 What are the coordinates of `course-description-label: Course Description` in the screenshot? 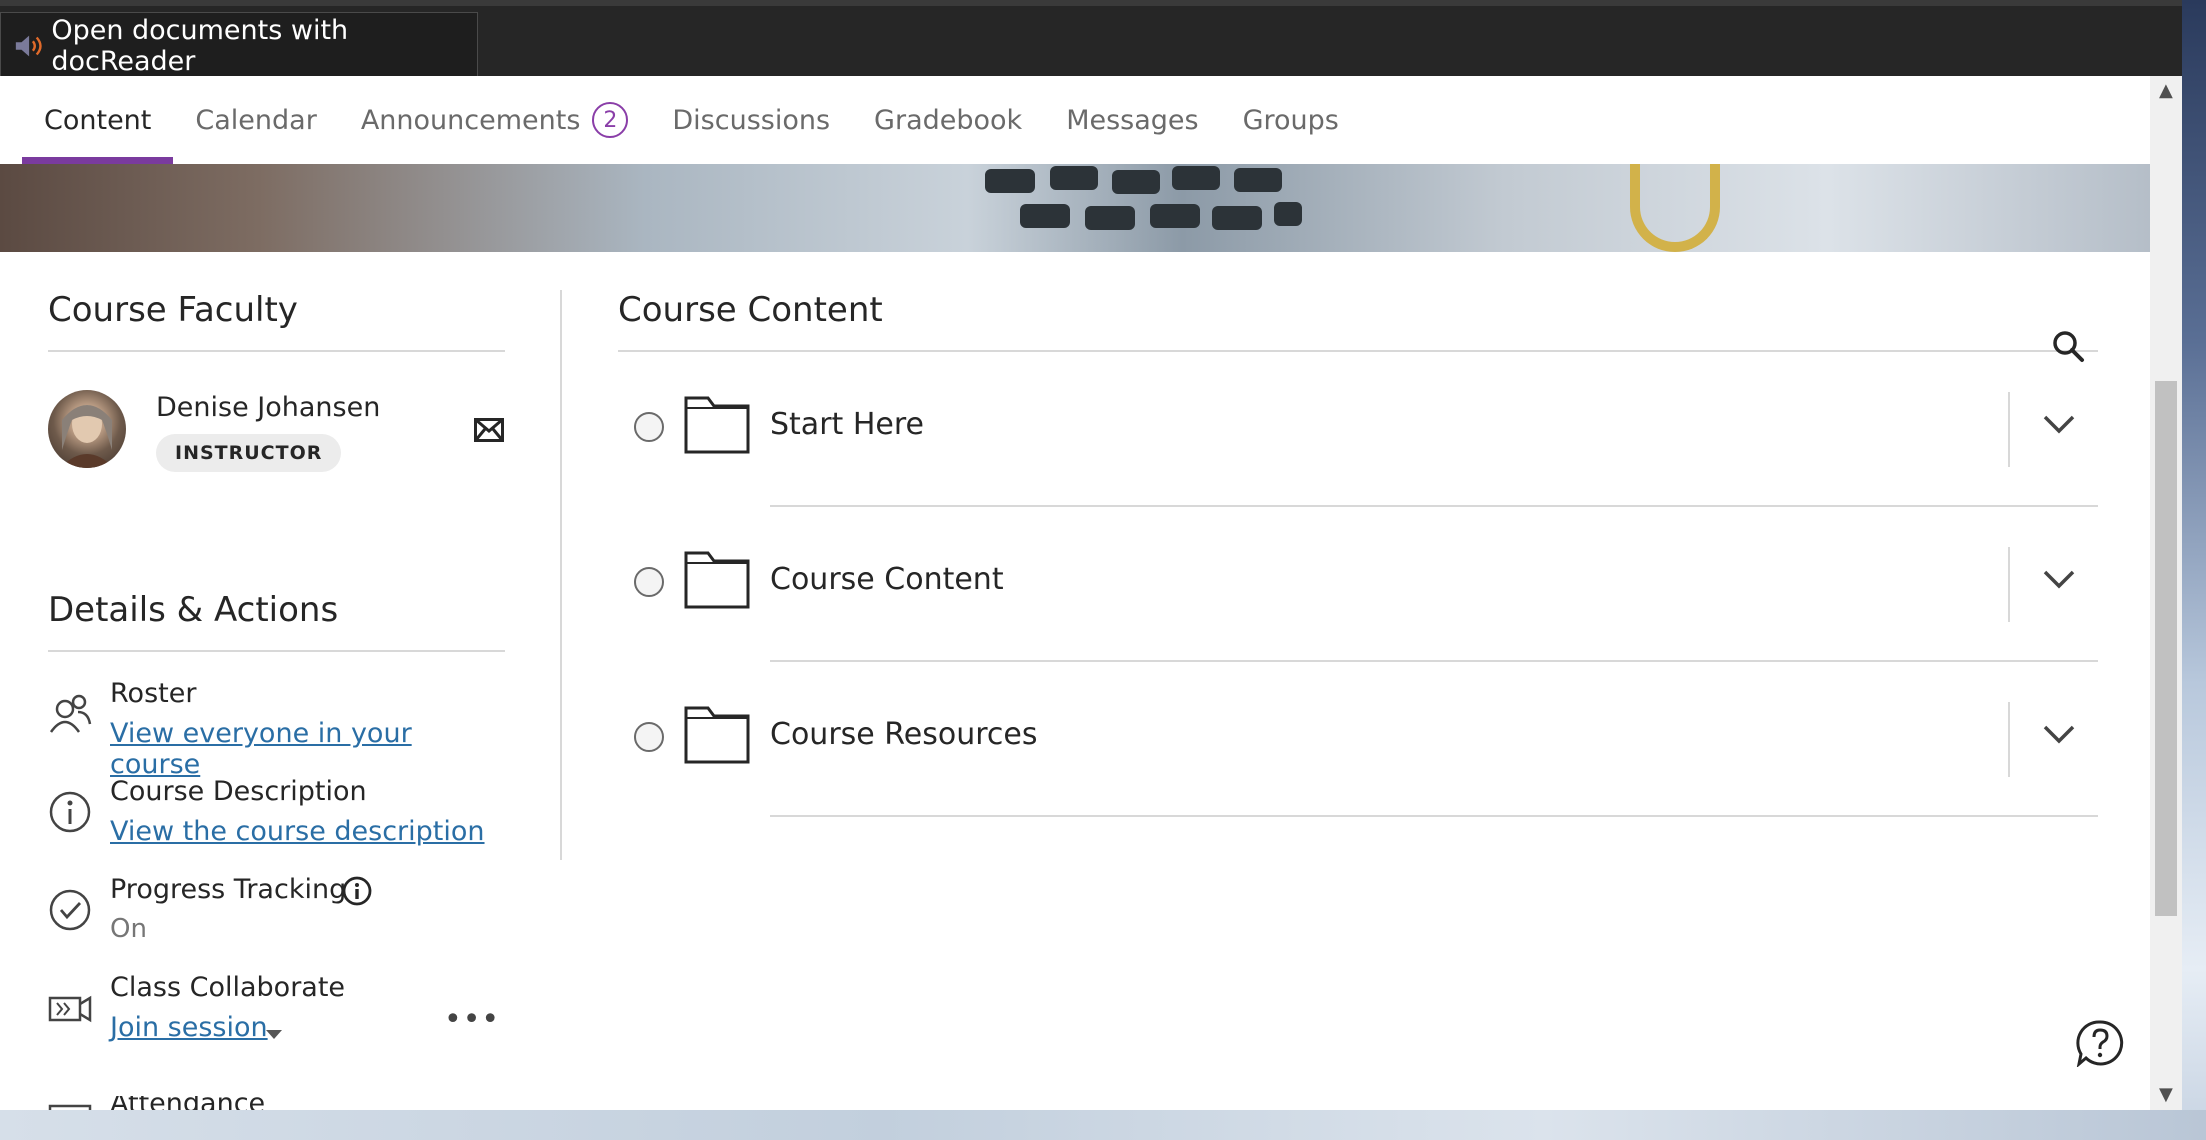 It's located at (238, 791).